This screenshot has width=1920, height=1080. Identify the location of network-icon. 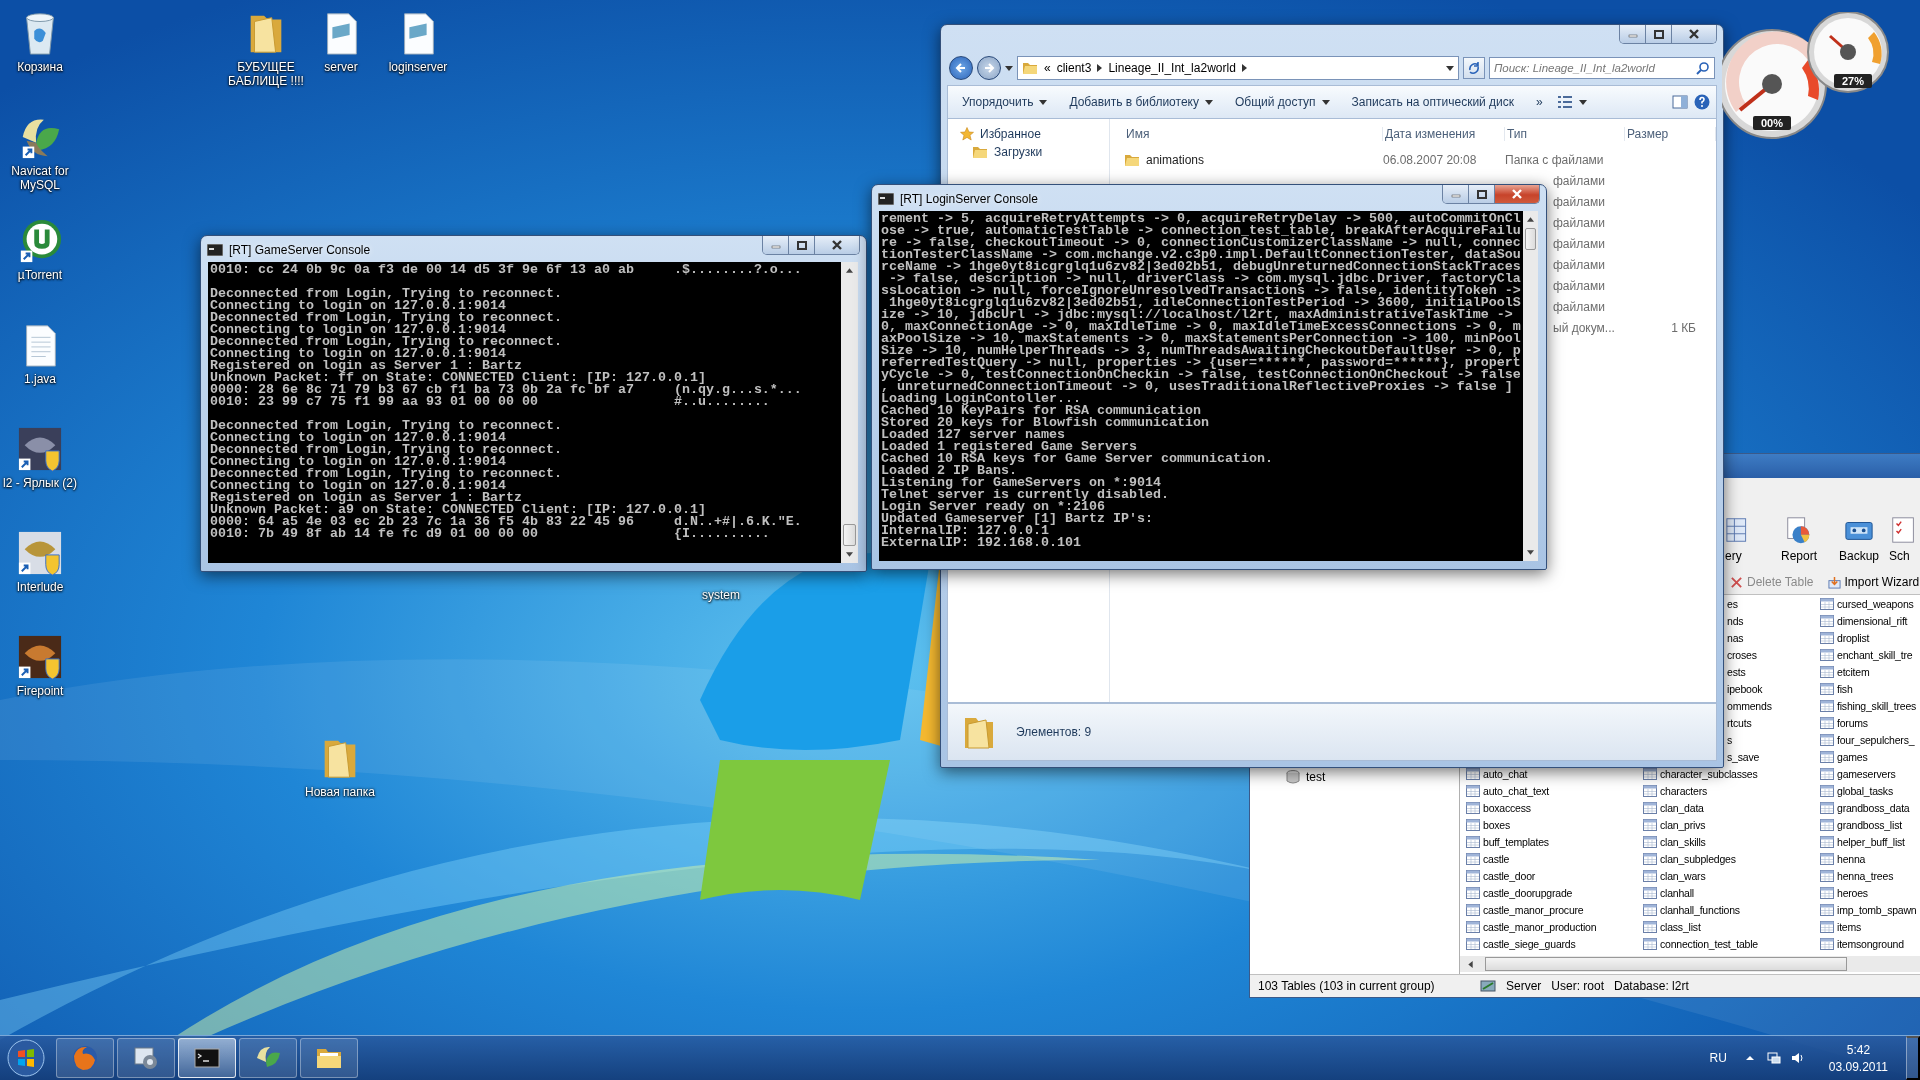
(1773, 1058).